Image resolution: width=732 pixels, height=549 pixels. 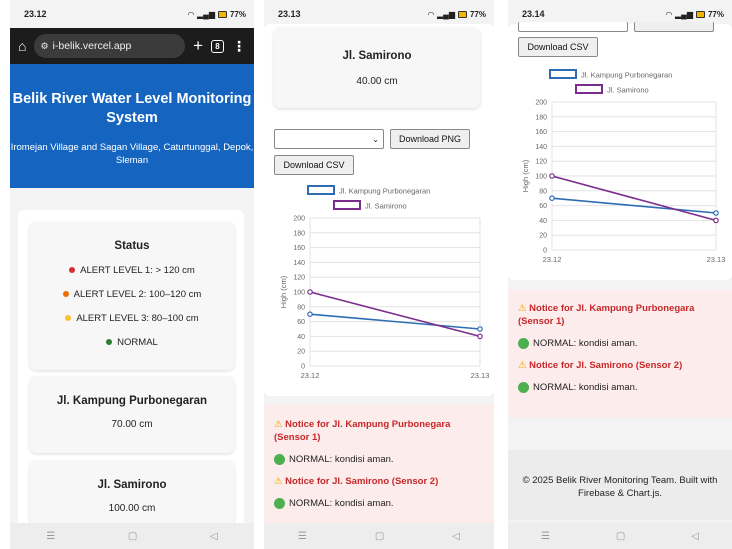 I want to click on legend-label: Jl. Samirono, so click(x=386, y=206).